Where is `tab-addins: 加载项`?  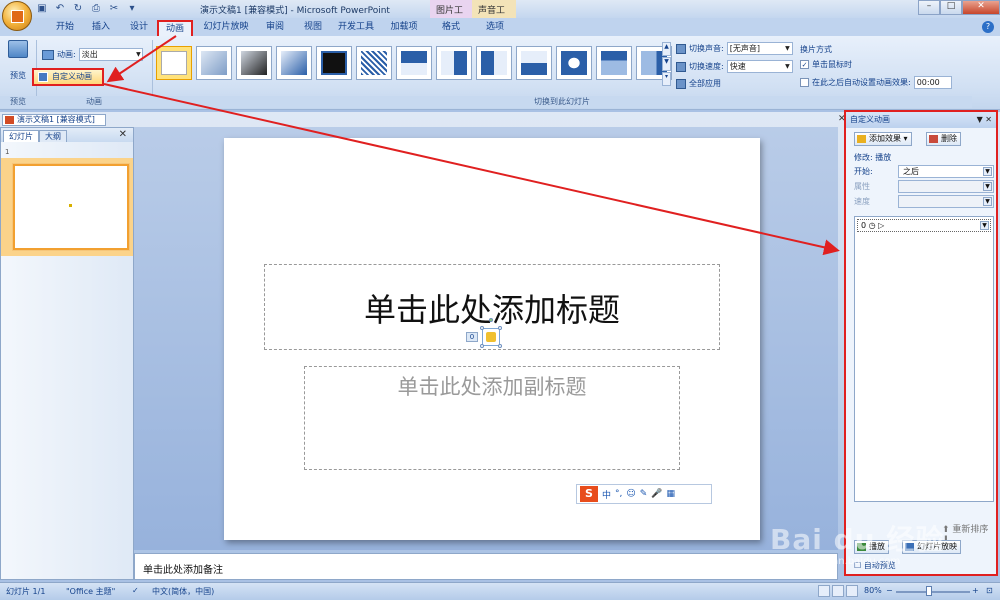
tab-addins: 加载项 is located at coordinates (404, 28).